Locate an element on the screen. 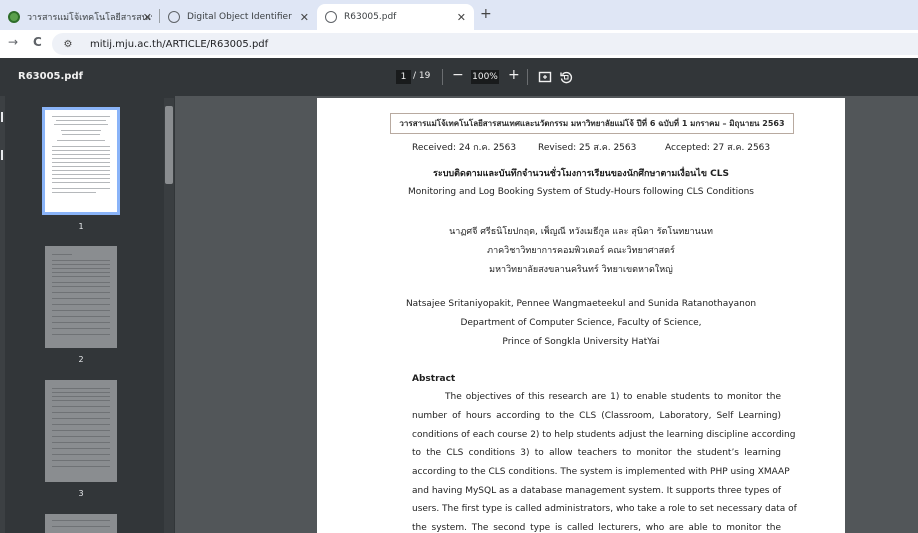 Image resolution: width=918 pixels, height=533 pixels. tab-doi: Digital Object Identifier ✕ is located at coordinates (238, 17).